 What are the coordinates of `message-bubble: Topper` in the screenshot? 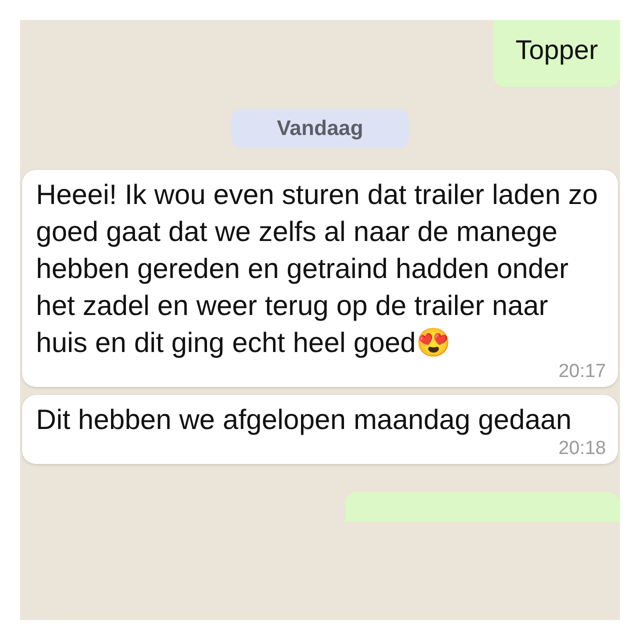 It's located at (556, 53).